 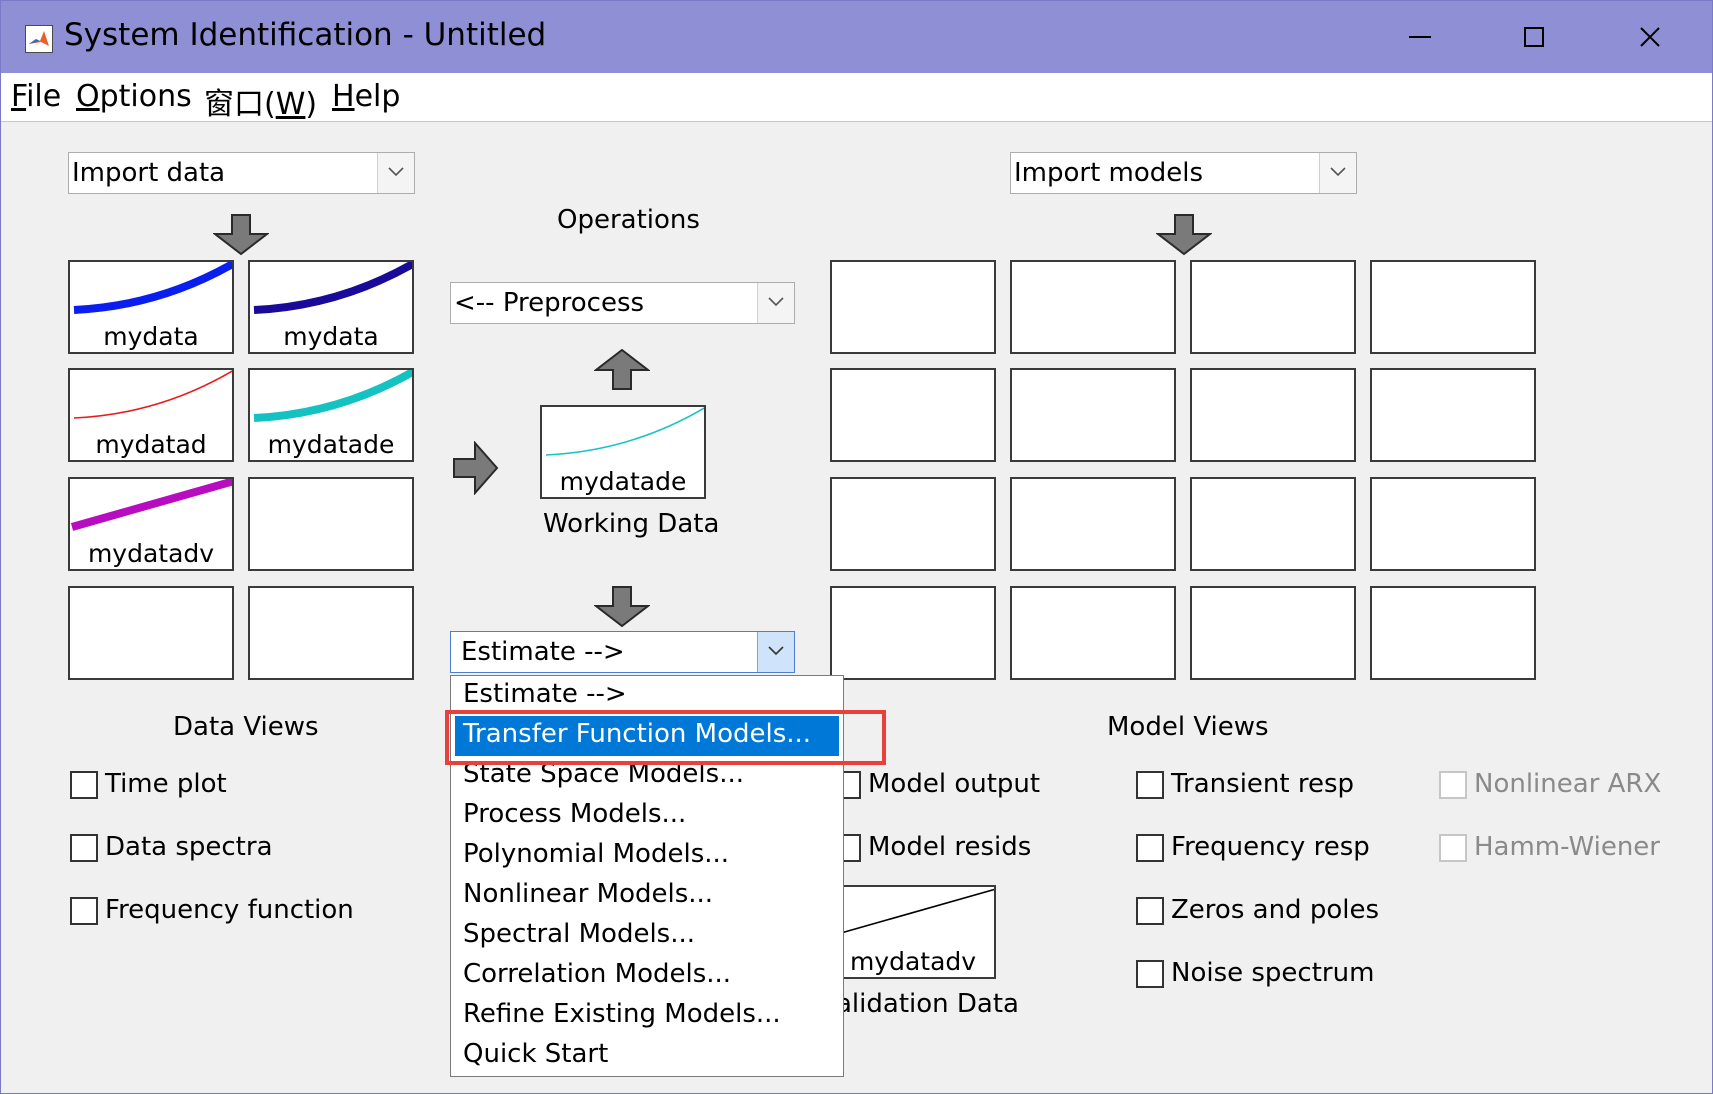 What do you see at coordinates (366, 96) in the screenshot?
I see `menu-help: Help` at bounding box center [366, 96].